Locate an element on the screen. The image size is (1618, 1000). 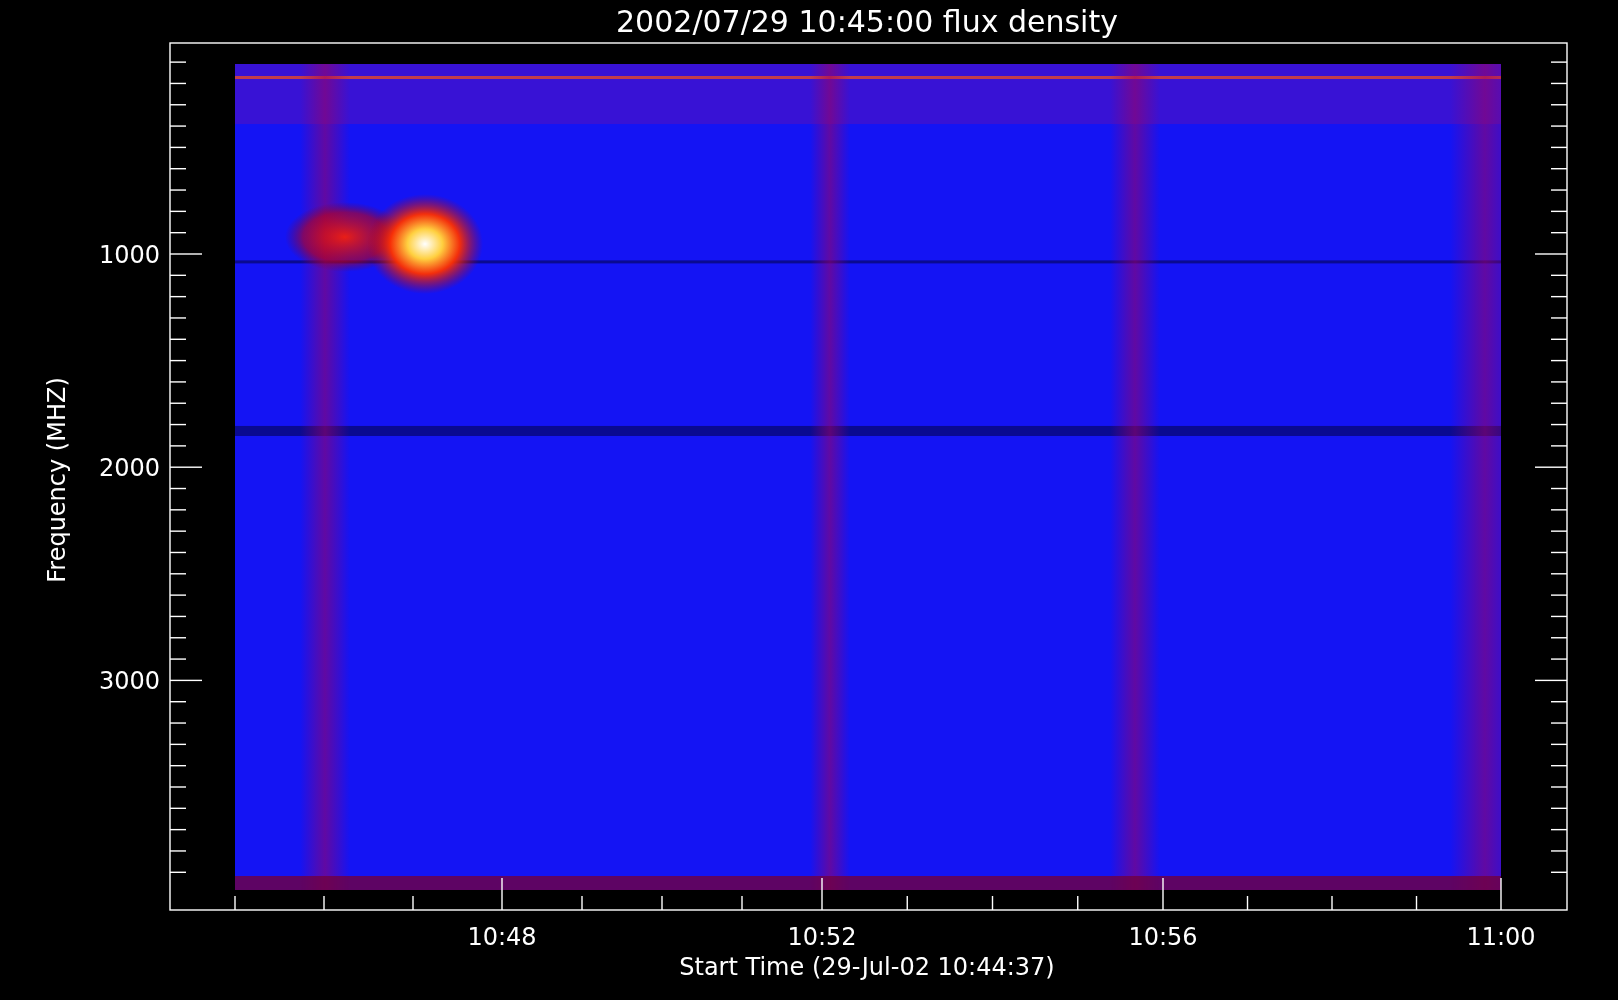
y-tick-label: 1000 is located at coordinates (129, 255).